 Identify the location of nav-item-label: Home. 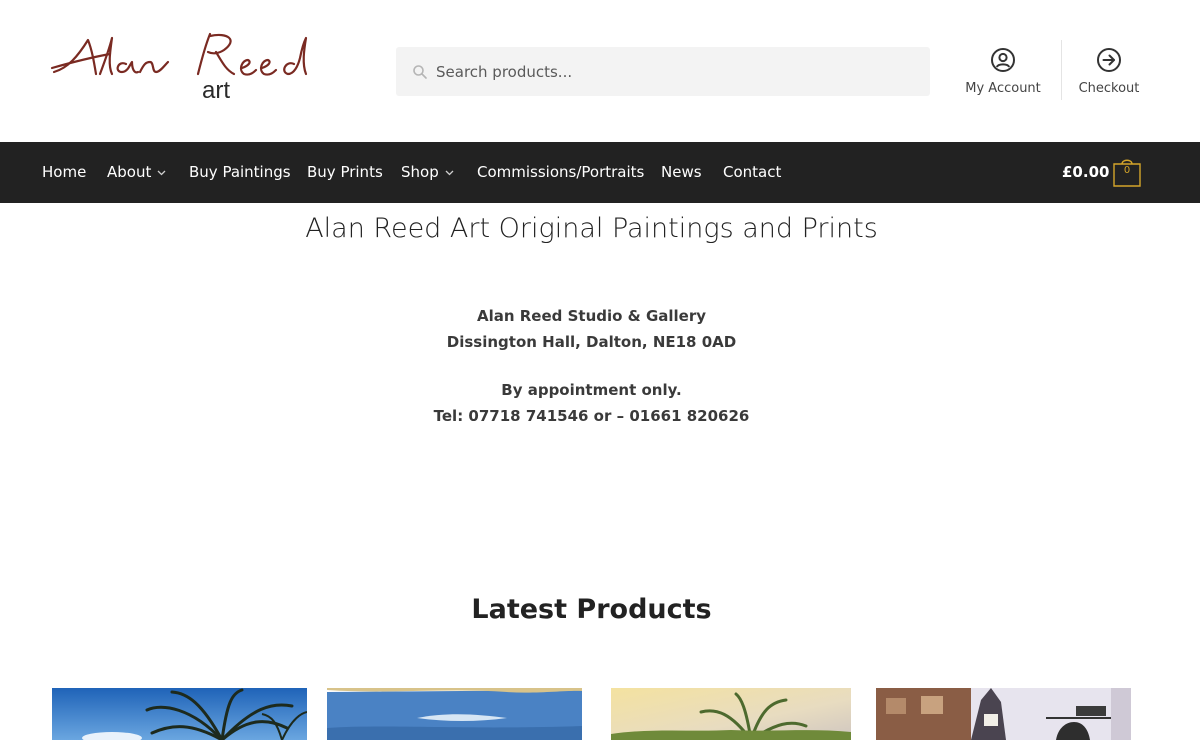
(64, 172).